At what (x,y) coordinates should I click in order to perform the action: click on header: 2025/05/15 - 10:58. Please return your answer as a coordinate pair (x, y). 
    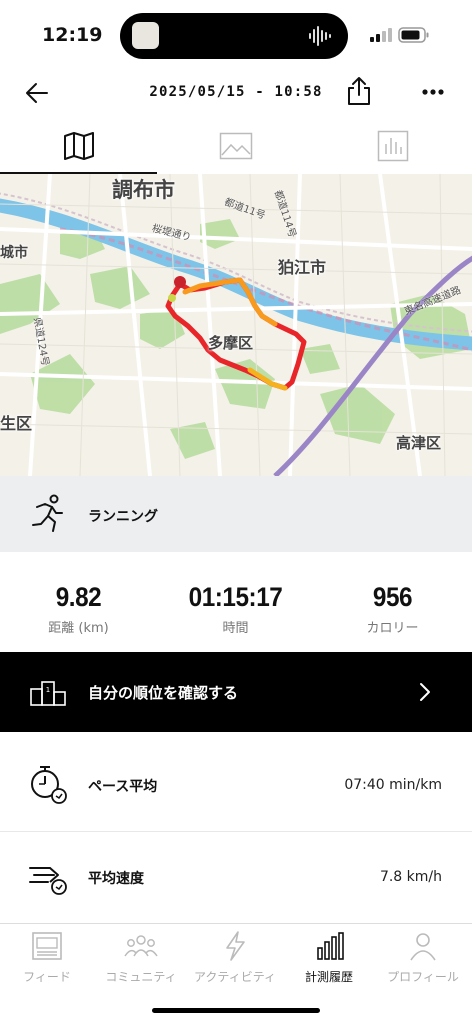
    Looking at the image, I should click on (236, 93).